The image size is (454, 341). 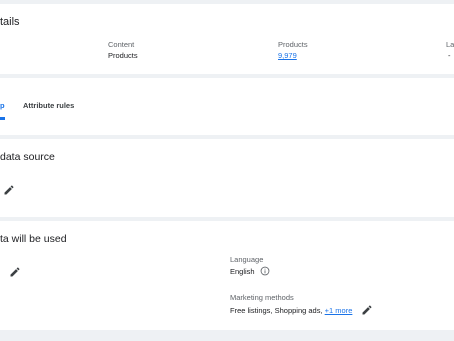 I want to click on content-label: Content, so click(x=121, y=44).